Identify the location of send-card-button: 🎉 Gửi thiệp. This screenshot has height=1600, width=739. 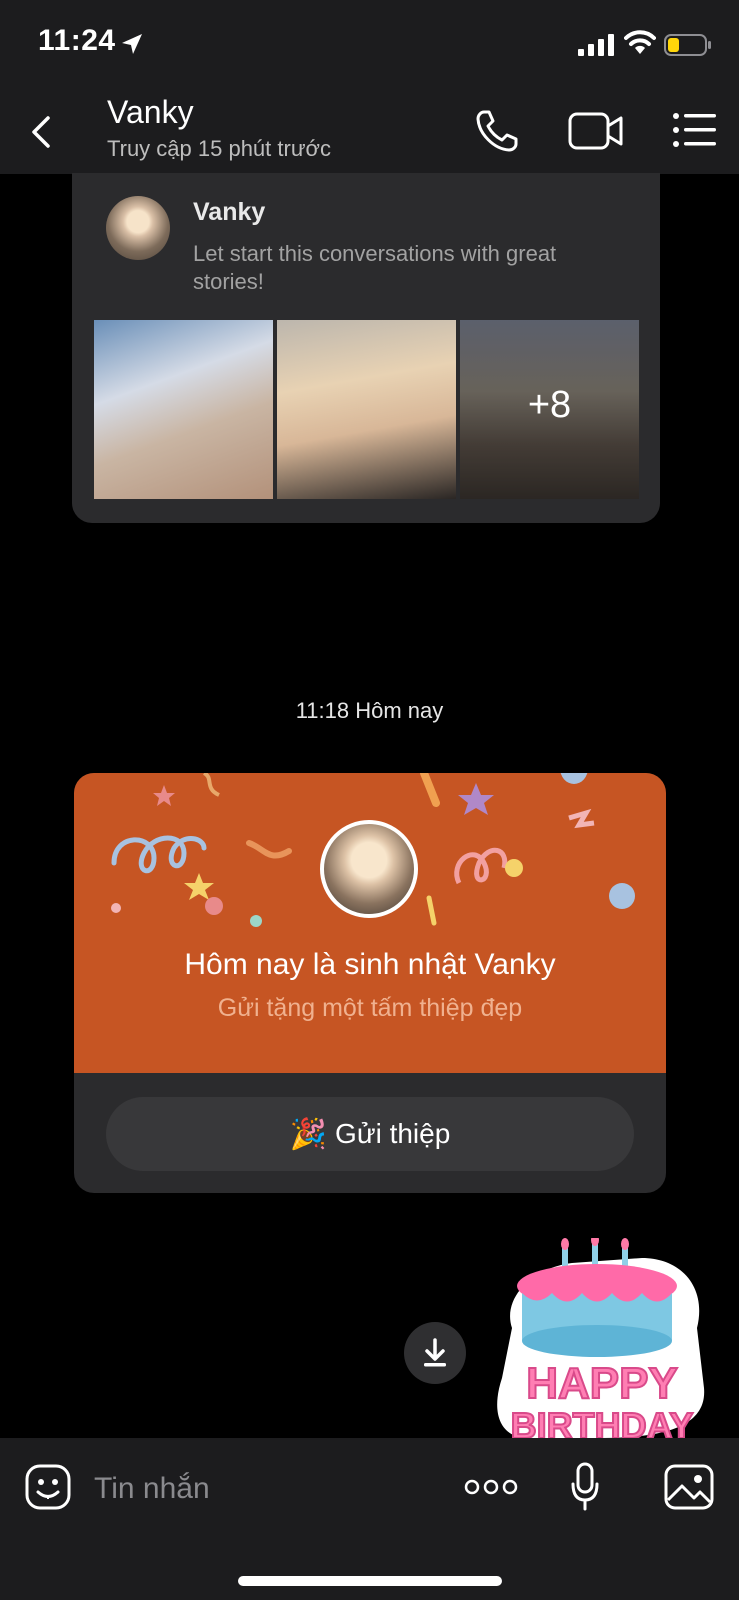
(370, 1134).